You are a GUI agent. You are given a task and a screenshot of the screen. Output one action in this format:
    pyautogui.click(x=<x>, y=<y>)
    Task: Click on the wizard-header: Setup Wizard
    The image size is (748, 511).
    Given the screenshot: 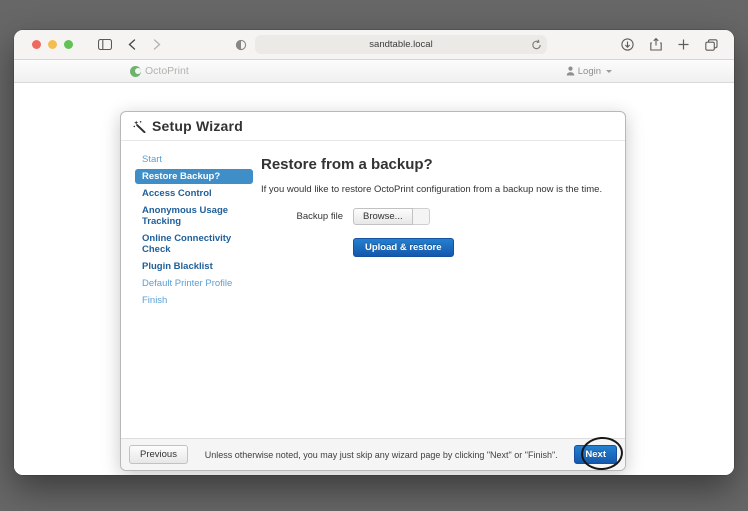 What is the action you would take?
    pyautogui.click(x=373, y=126)
    